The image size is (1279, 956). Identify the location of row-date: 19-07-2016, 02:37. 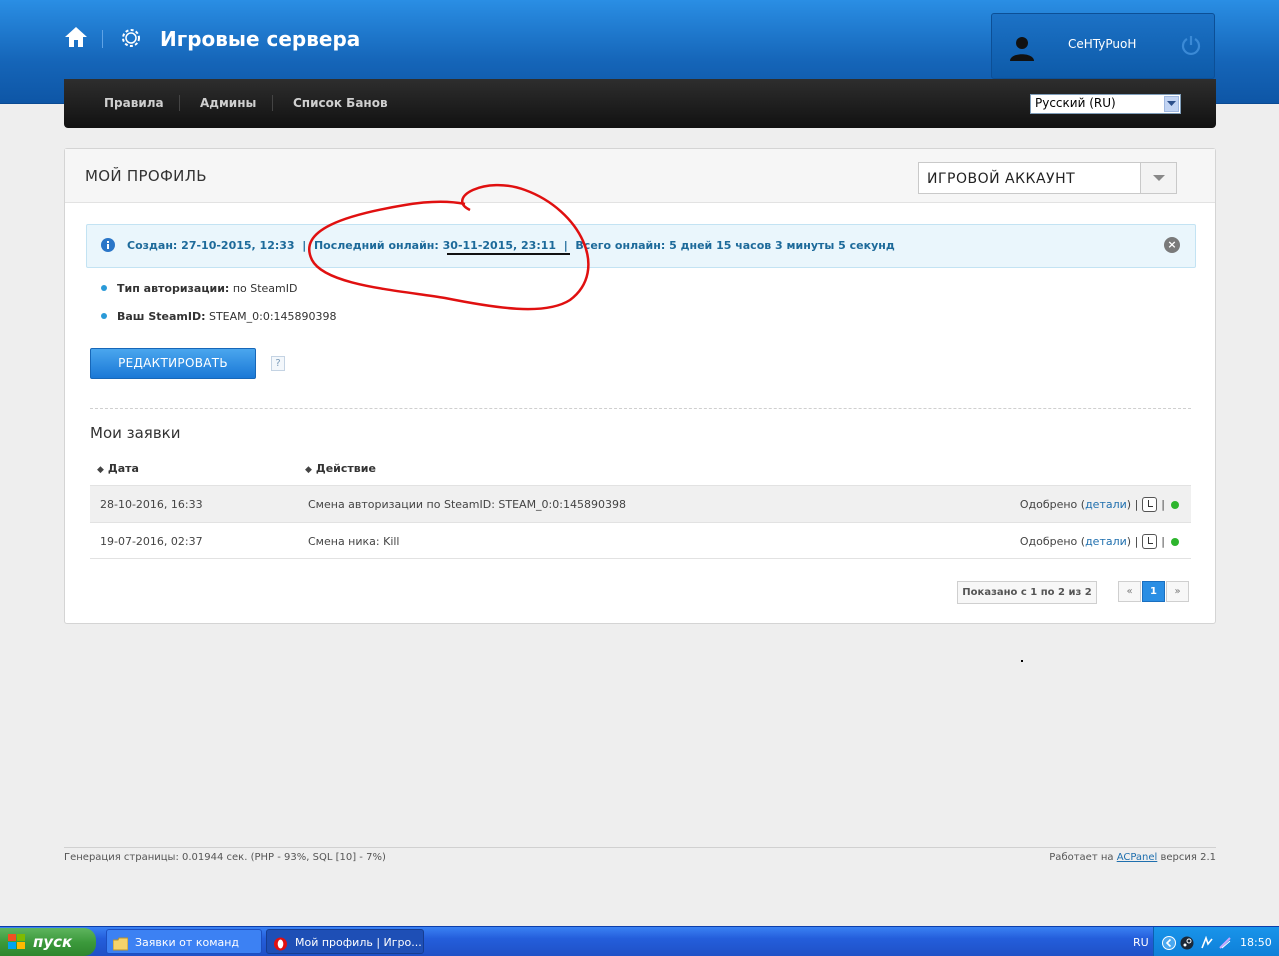
(151, 541).